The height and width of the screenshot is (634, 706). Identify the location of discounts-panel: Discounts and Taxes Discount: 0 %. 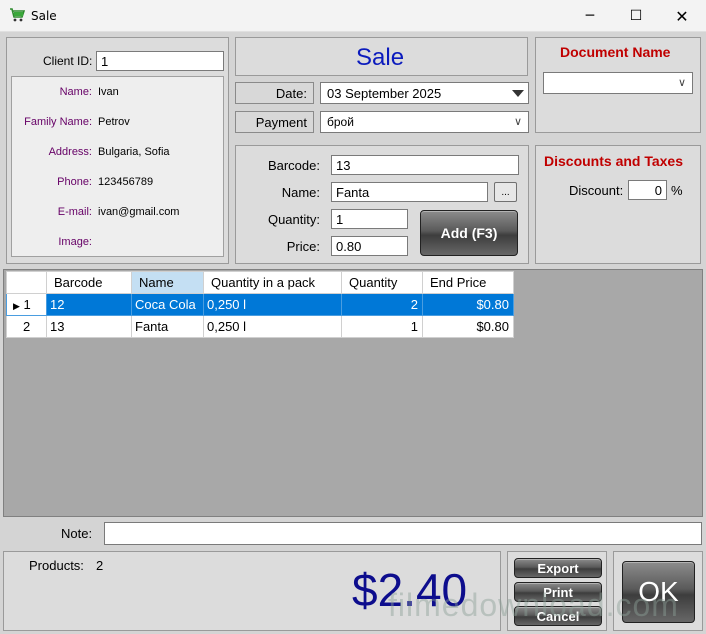
(618, 204).